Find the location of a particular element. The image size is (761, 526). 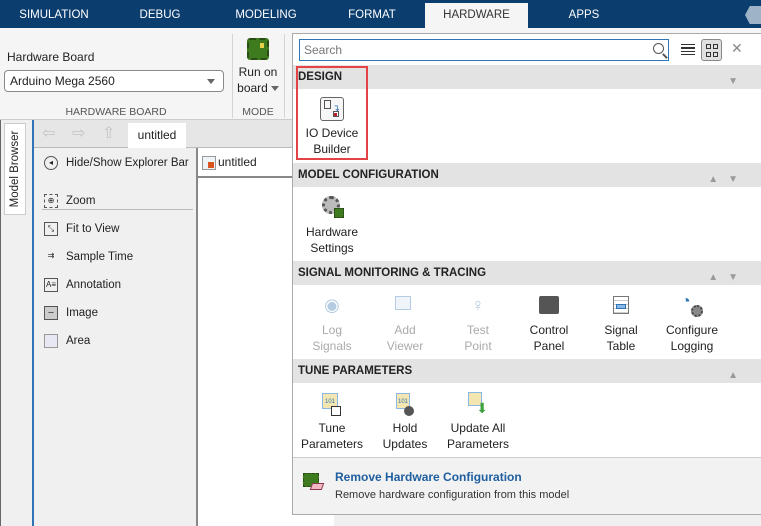

collapse-arrows-icon: ▲ is located at coordinates (738, 376).